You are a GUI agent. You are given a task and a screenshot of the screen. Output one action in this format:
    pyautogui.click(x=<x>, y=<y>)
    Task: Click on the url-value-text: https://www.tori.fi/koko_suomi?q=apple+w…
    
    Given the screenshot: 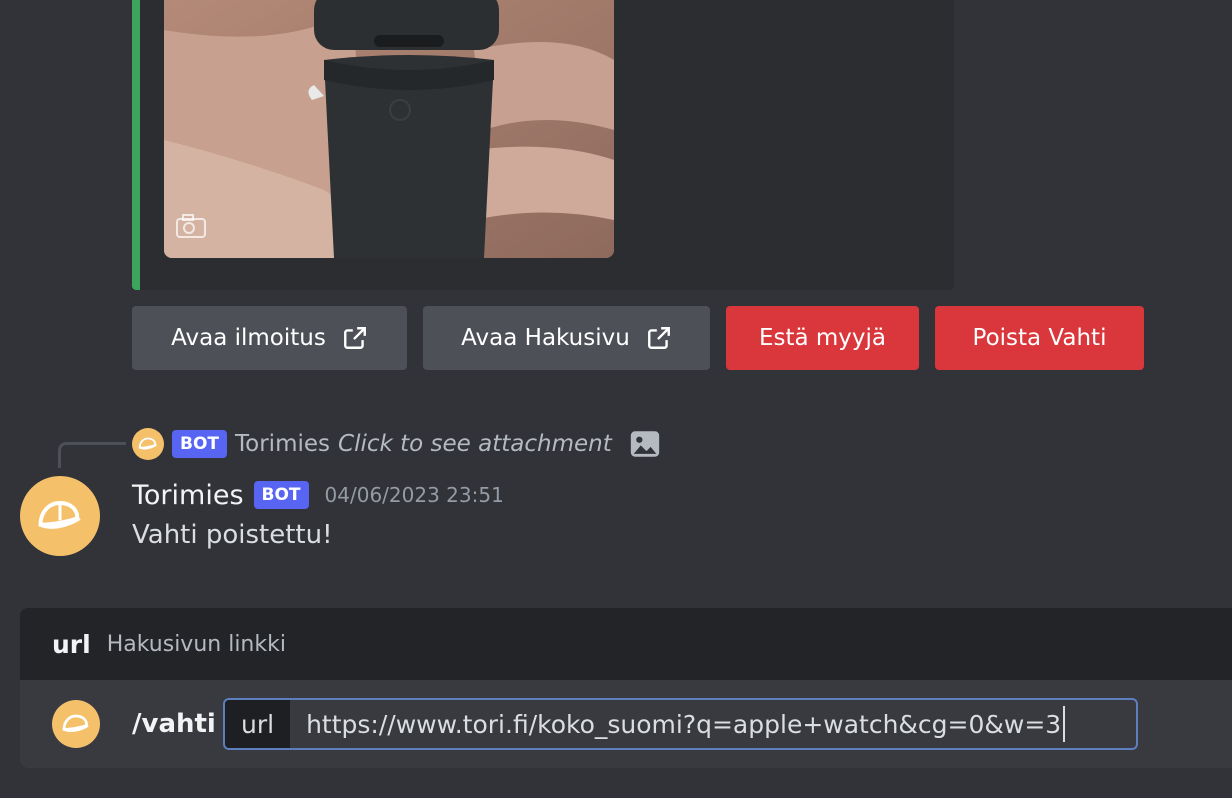 What is the action you would take?
    pyautogui.click(x=684, y=724)
    